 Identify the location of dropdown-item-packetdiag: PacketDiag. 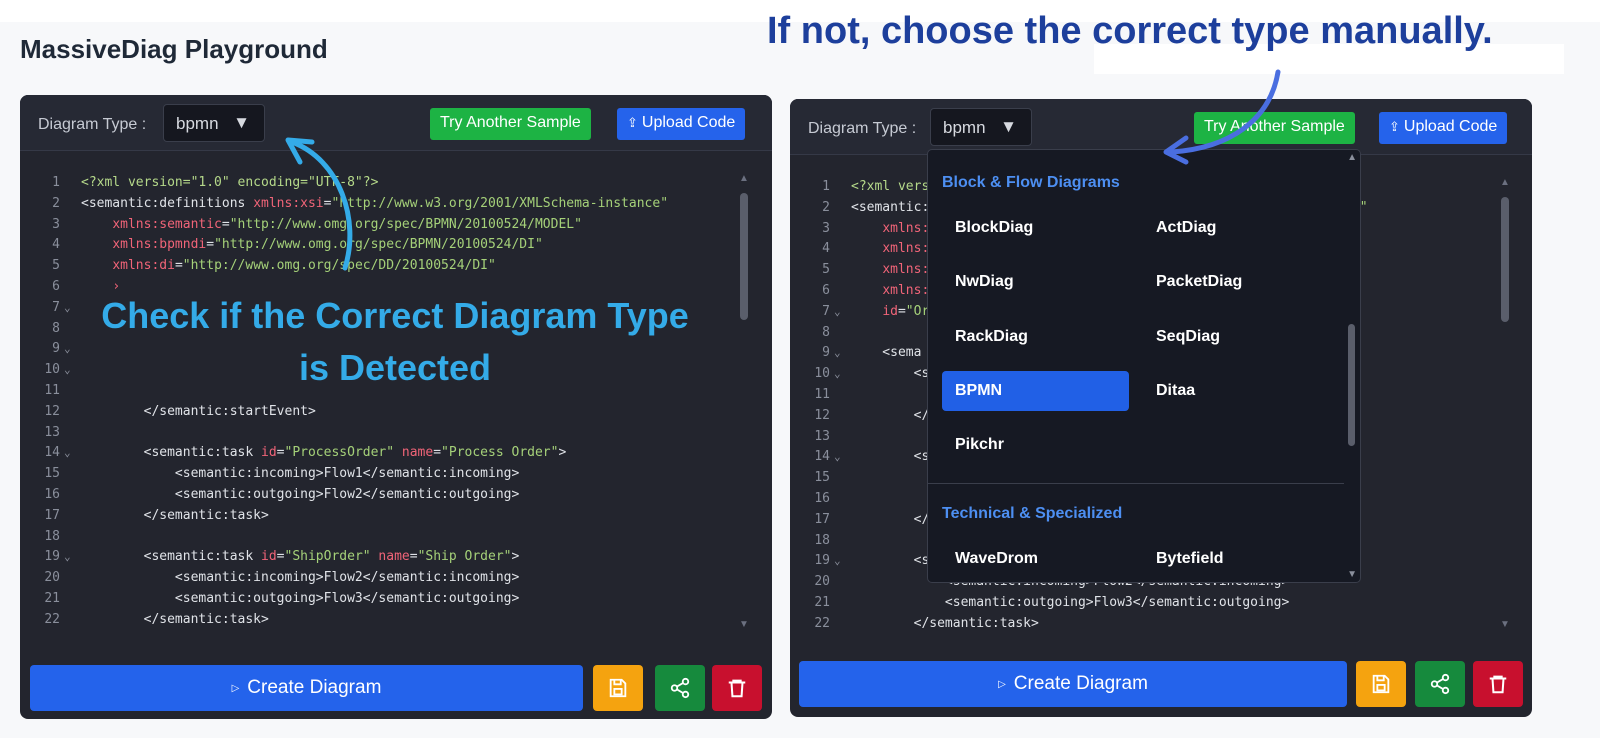
(1236, 282).